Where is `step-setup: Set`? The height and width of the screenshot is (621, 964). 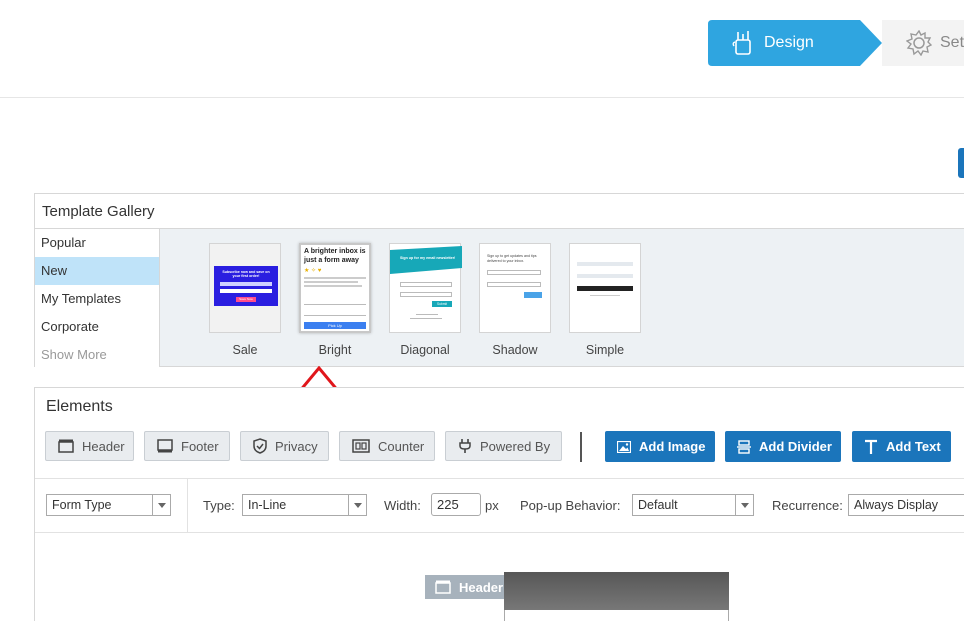
step-setup: Set is located at coordinates (923, 43).